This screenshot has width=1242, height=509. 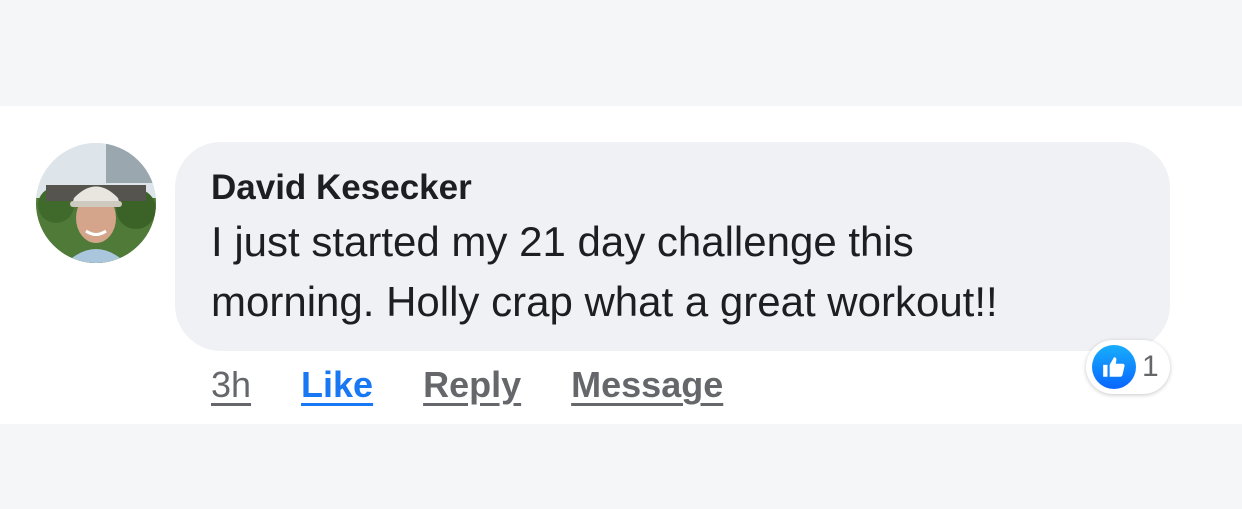 I want to click on comment-author: David Kesecker, so click(x=672, y=188).